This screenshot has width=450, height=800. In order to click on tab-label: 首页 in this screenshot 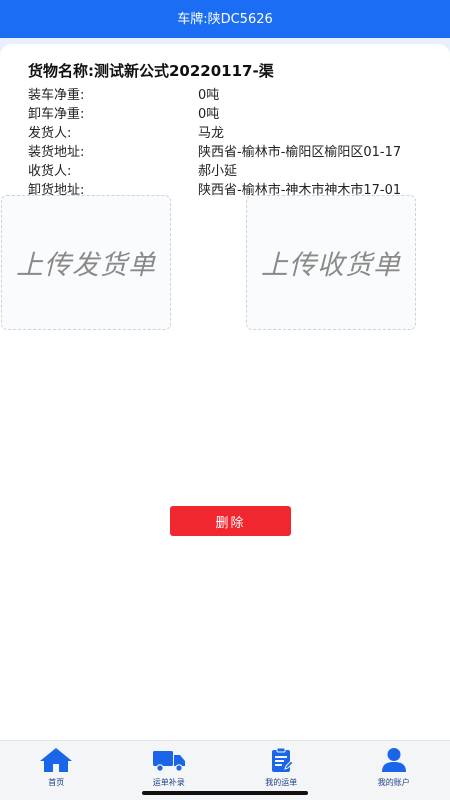, I will do `click(56, 782)`.